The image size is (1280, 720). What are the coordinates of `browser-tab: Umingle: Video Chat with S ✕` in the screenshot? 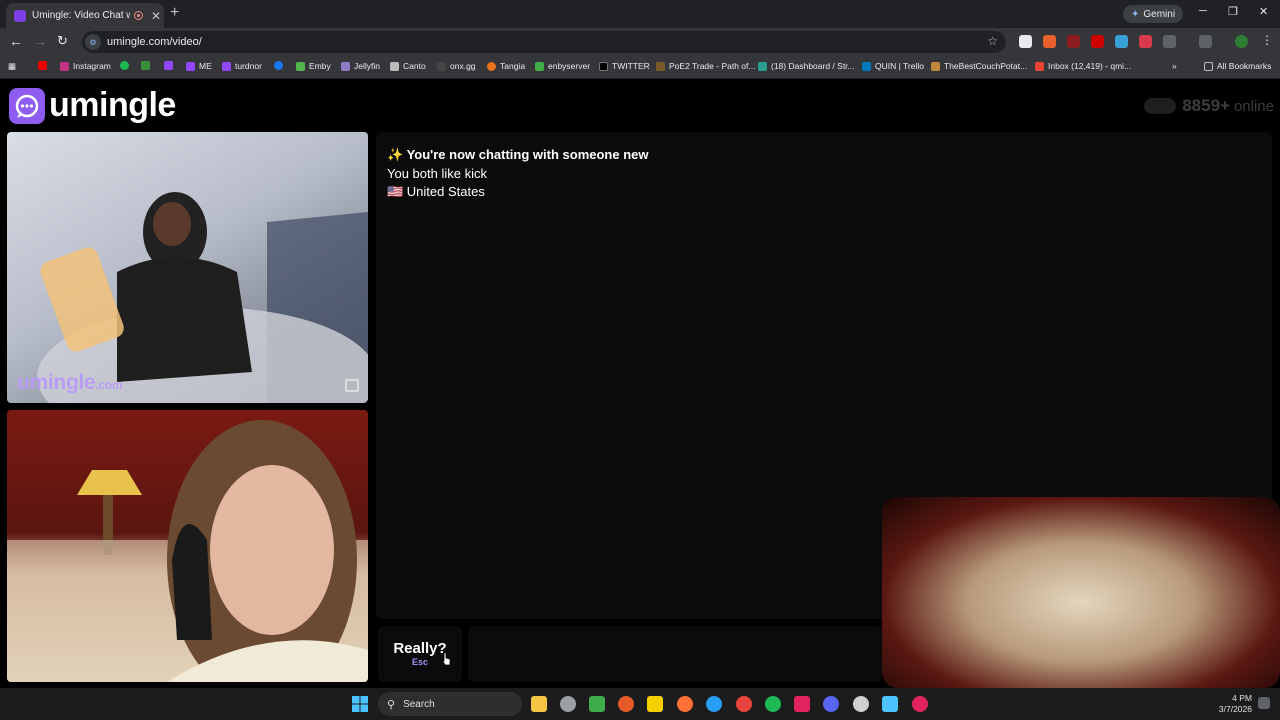 It's located at (85, 15).